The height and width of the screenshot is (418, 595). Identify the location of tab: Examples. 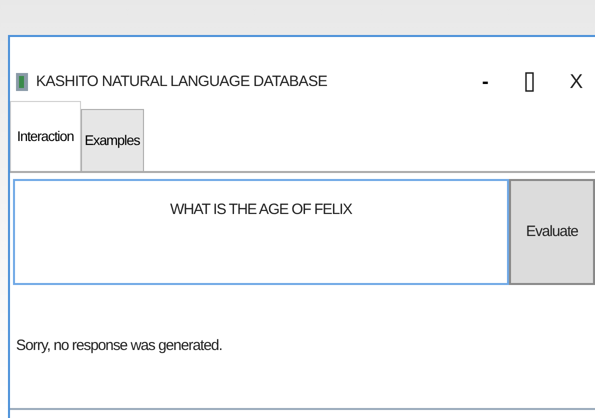
(112, 140).